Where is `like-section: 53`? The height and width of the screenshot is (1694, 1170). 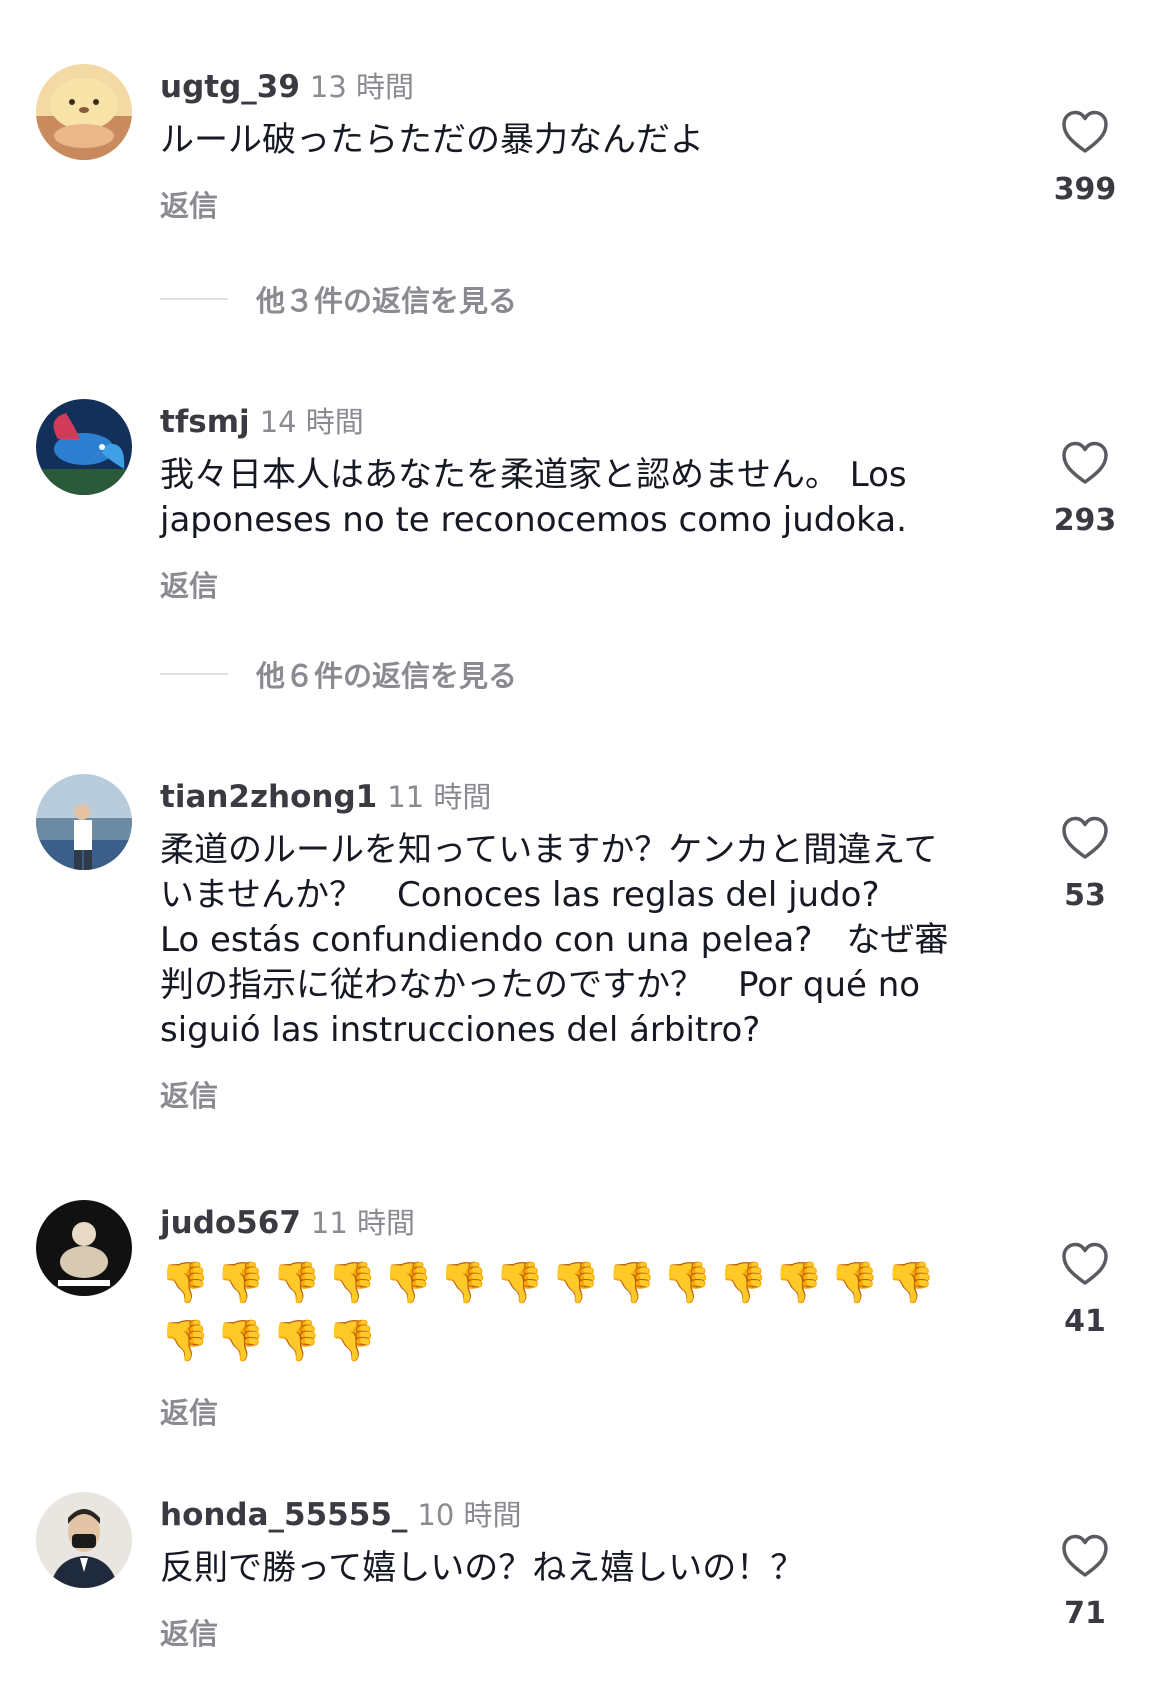 like-section: 53 is located at coordinates (1085, 864).